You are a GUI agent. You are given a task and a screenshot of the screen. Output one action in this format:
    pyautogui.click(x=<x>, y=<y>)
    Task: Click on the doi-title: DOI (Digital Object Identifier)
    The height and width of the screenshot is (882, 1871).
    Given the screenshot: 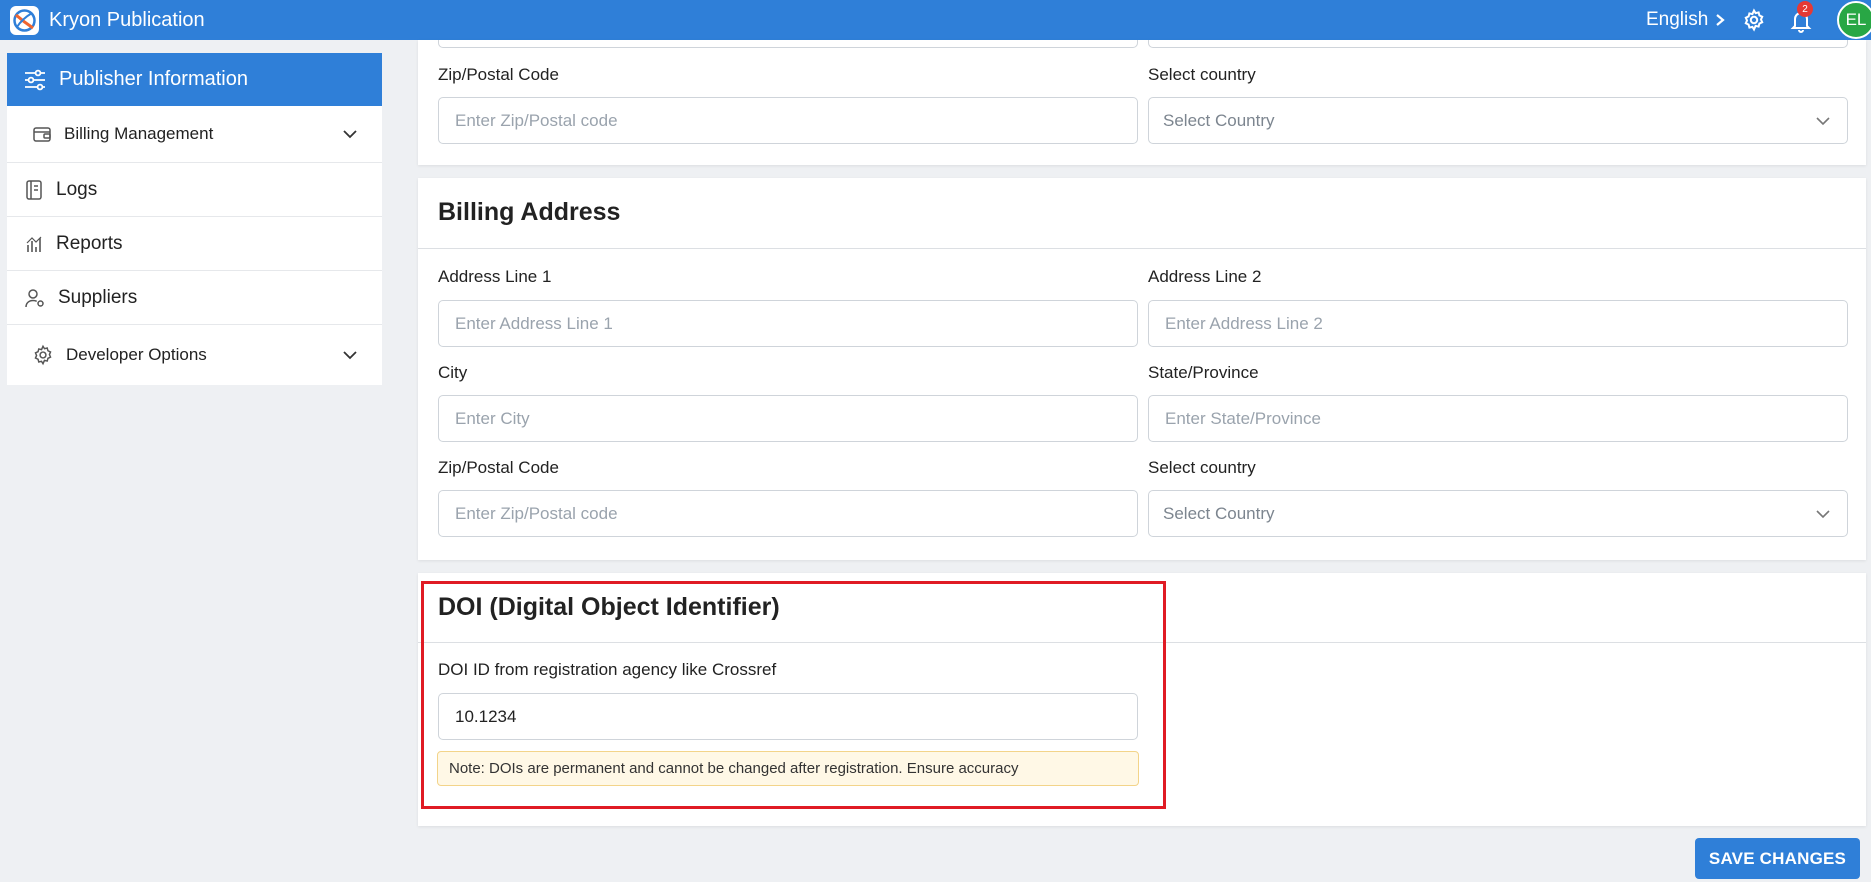 What is the action you would take?
    pyautogui.click(x=609, y=607)
    